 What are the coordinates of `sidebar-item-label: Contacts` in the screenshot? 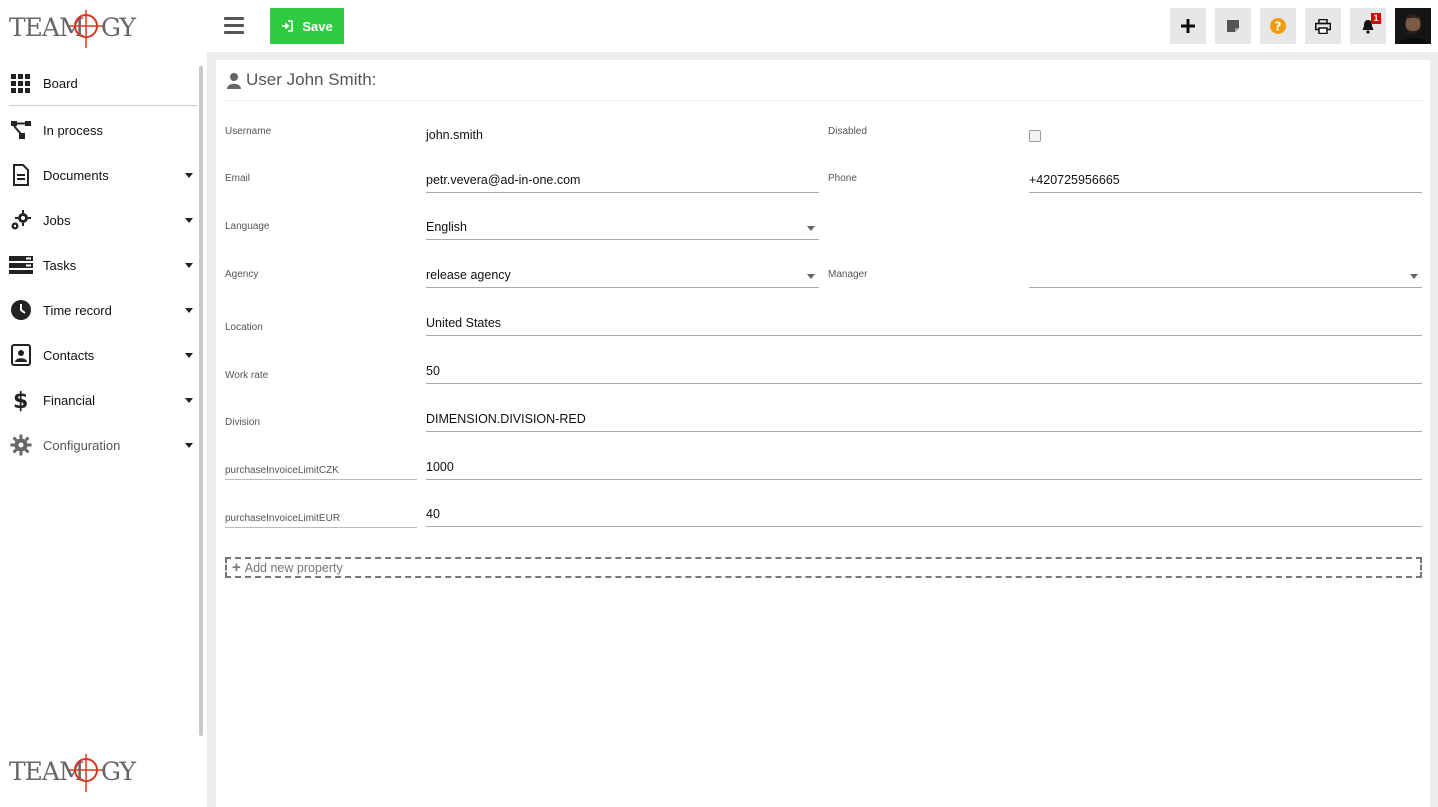 It's located at (69, 355).